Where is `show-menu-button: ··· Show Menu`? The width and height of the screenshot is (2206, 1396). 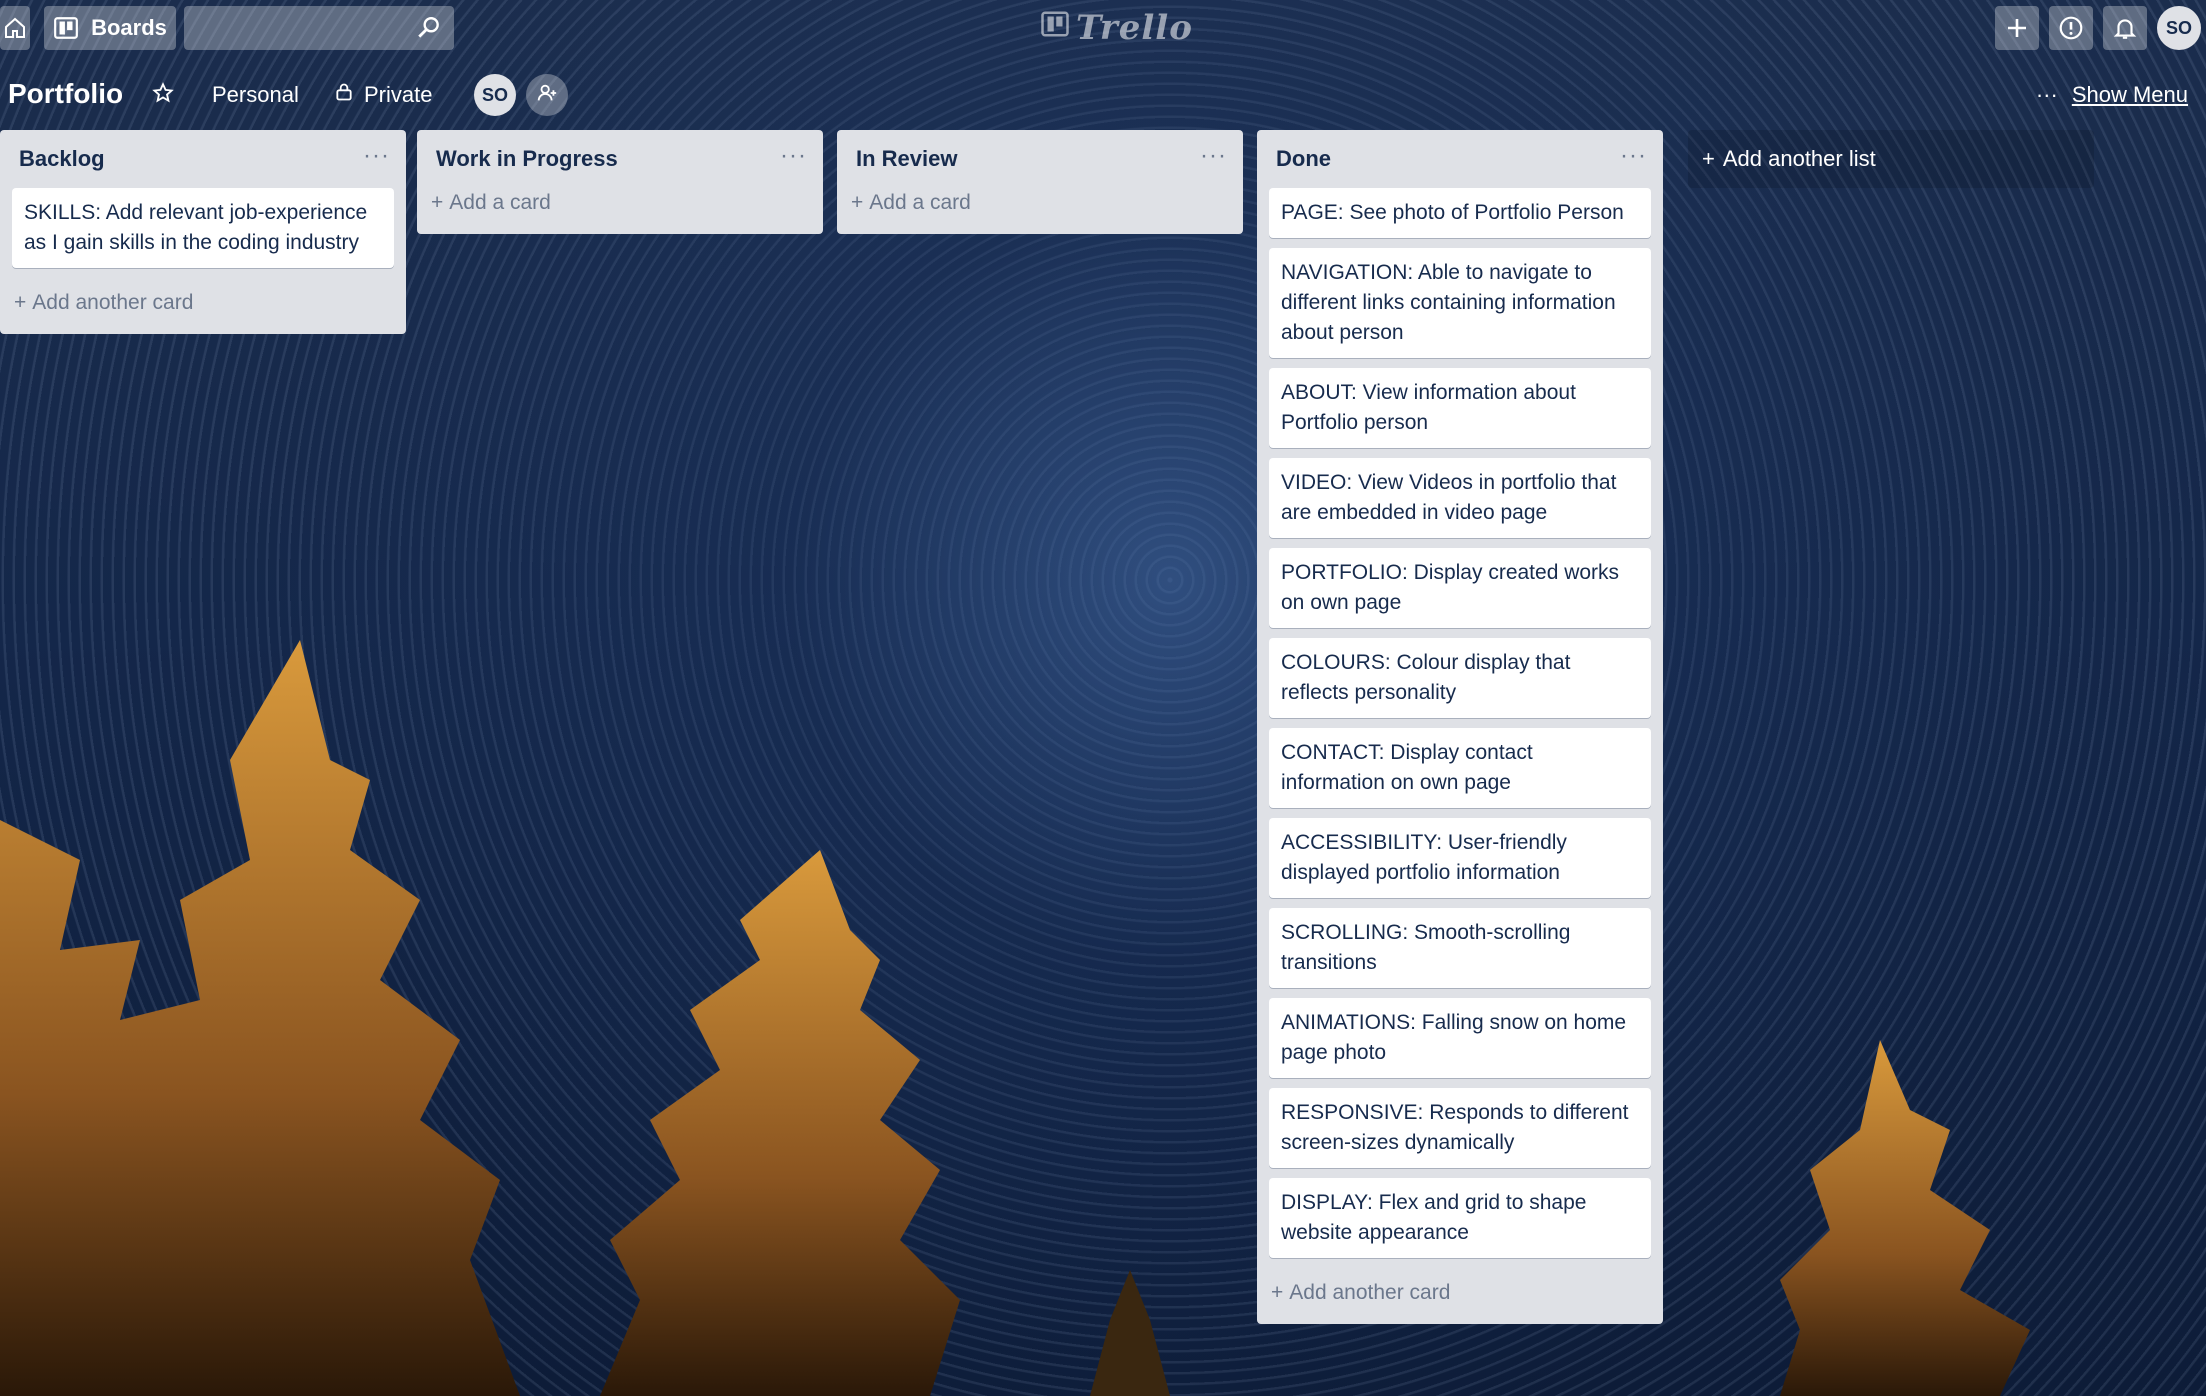 show-menu-button: ··· Show Menu is located at coordinates (2112, 95).